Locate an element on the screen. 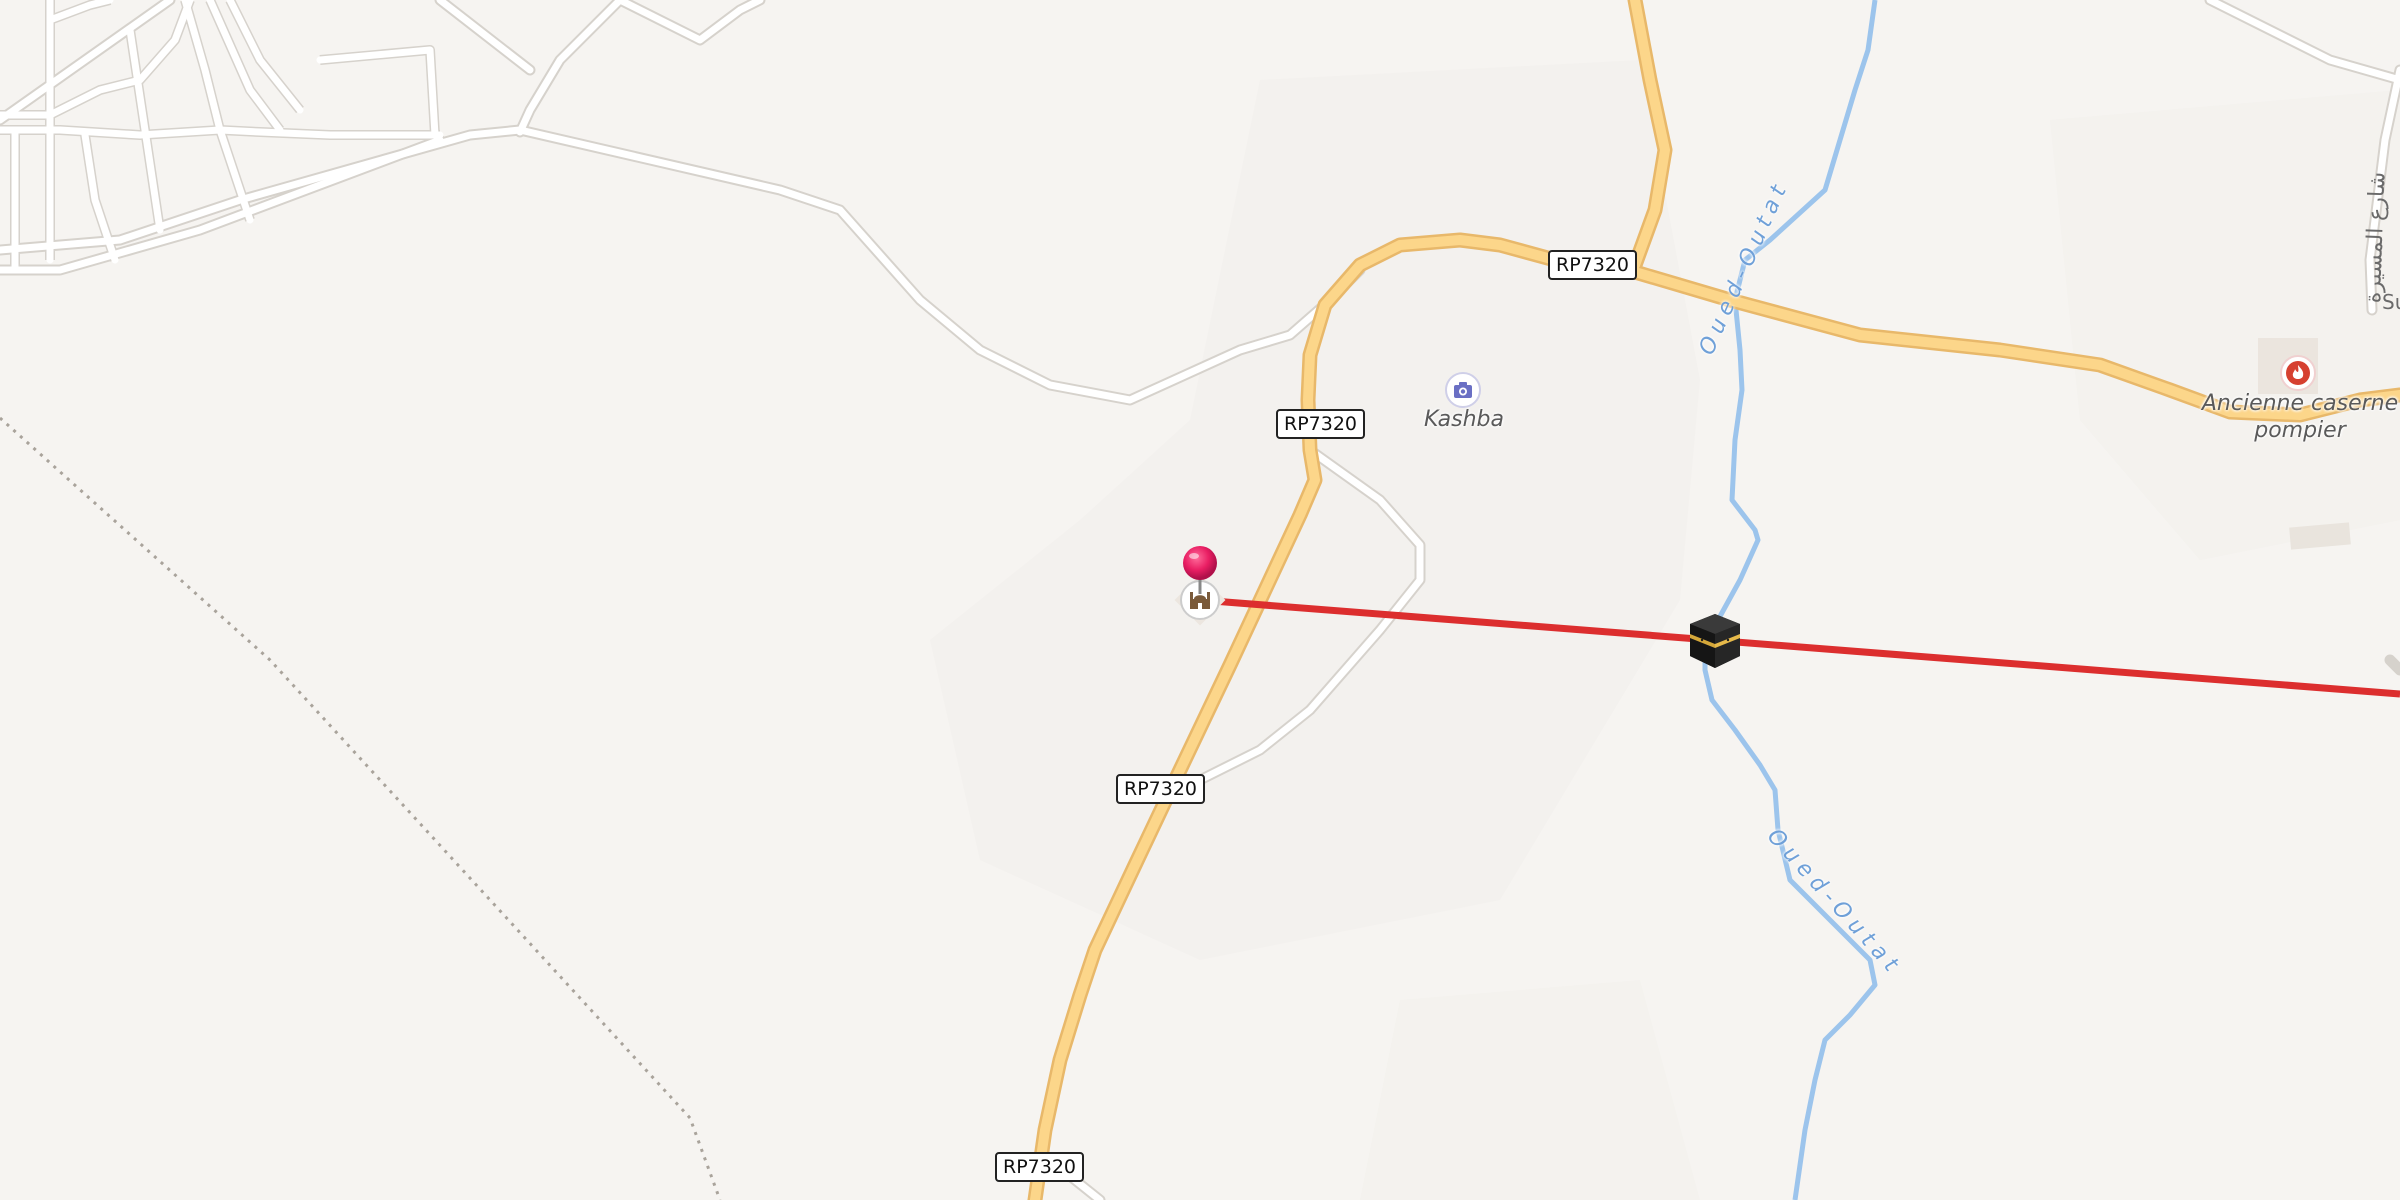 This screenshot has width=2400, height=1200. location-pin is located at coordinates (1200, 571).